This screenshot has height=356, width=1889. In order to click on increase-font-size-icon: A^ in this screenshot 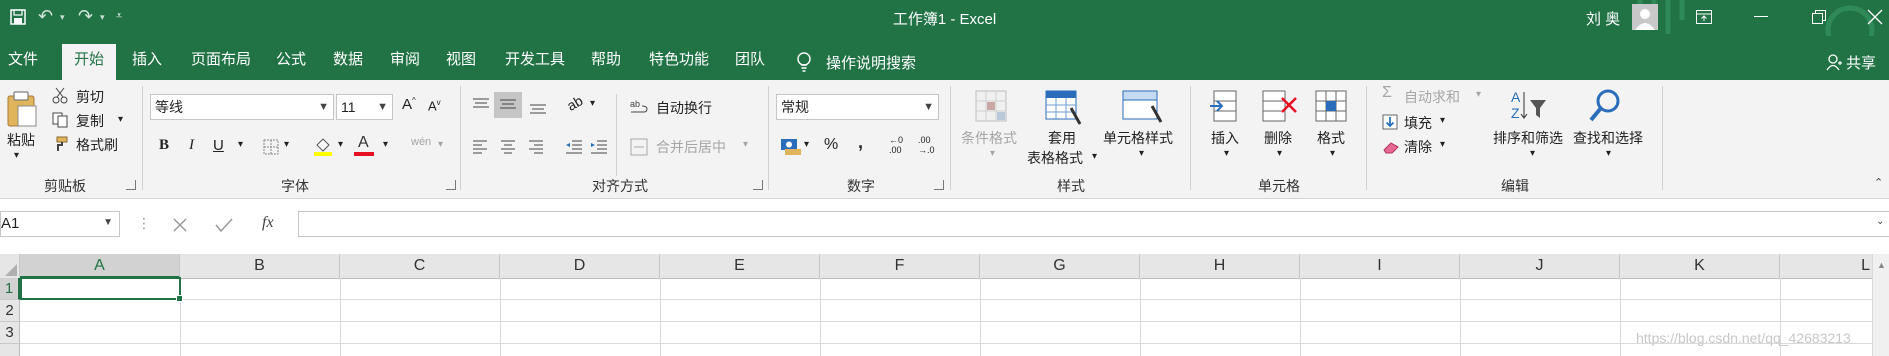, I will do `click(409, 104)`.